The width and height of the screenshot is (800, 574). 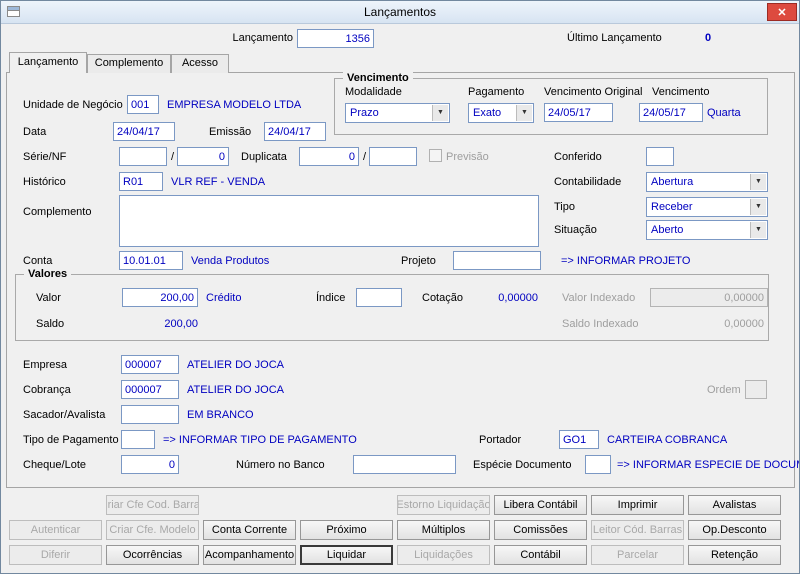 What do you see at coordinates (47, 390) in the screenshot?
I see `cobranca-label: Cobrança` at bounding box center [47, 390].